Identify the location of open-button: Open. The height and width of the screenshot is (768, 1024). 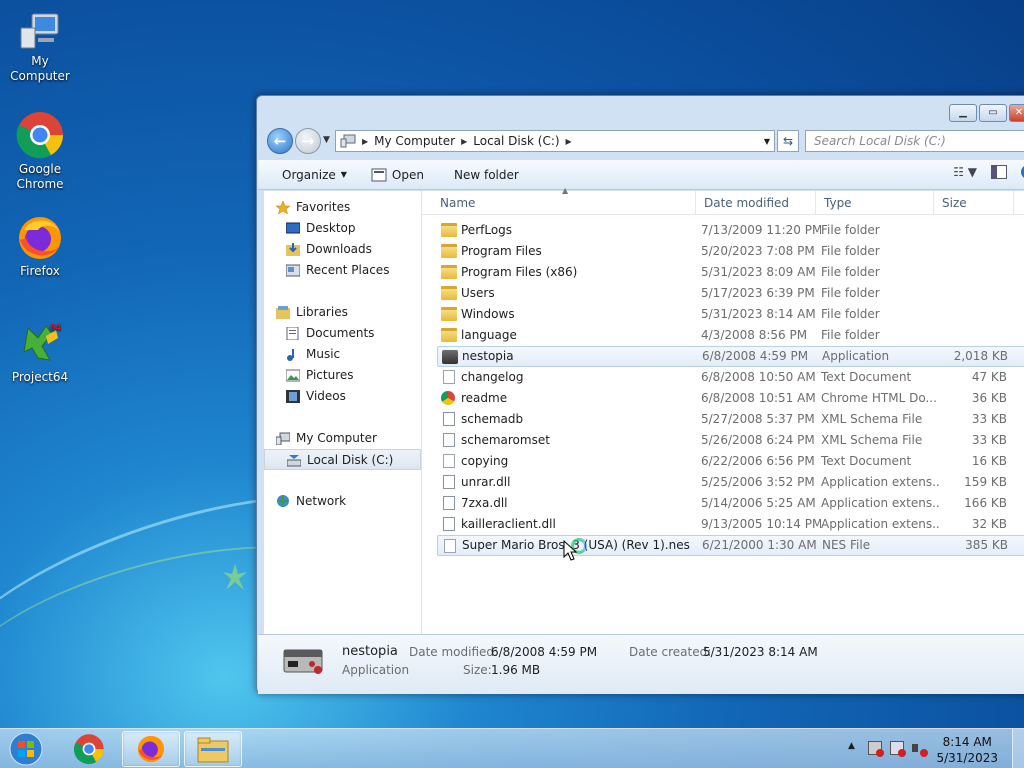
(397, 175).